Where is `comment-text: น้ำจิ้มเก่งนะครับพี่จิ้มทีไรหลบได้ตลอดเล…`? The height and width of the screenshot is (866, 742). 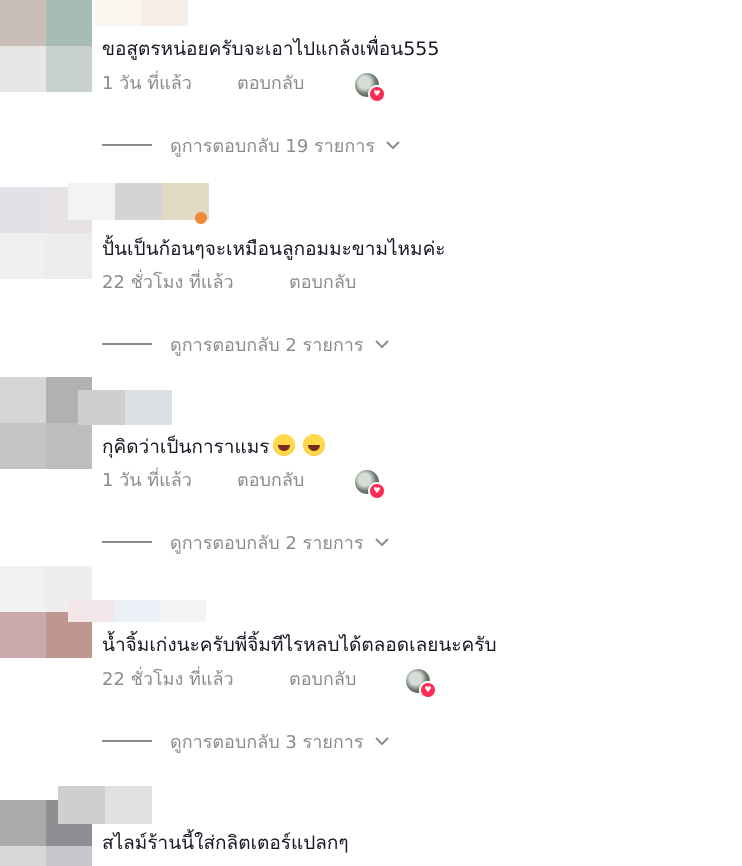
comment-text: น้ำจิ้มเก่งนะครับพี่จิ้มทีไรหลบได้ตลอดเล… is located at coordinates (299, 645).